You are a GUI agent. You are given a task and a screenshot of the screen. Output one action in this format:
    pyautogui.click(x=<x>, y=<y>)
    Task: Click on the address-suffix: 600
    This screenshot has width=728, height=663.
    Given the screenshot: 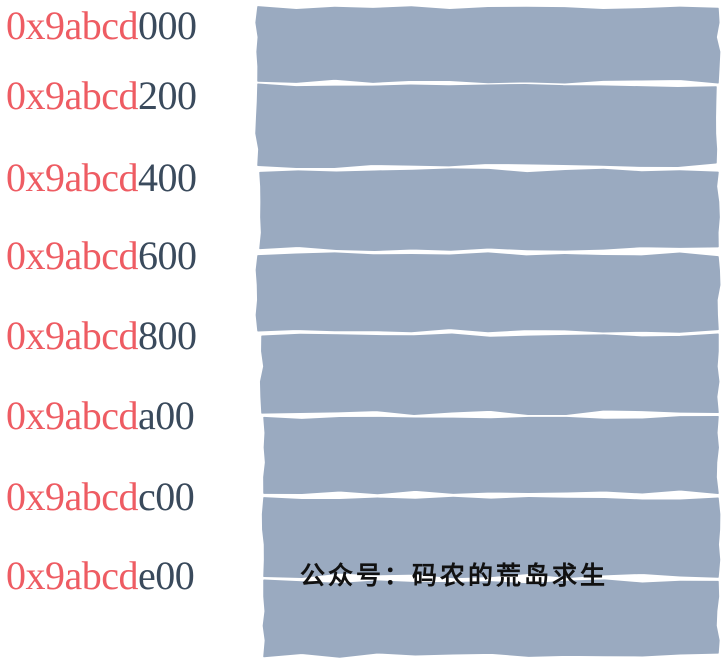 What is the action you would take?
    pyautogui.click(x=167, y=255)
    